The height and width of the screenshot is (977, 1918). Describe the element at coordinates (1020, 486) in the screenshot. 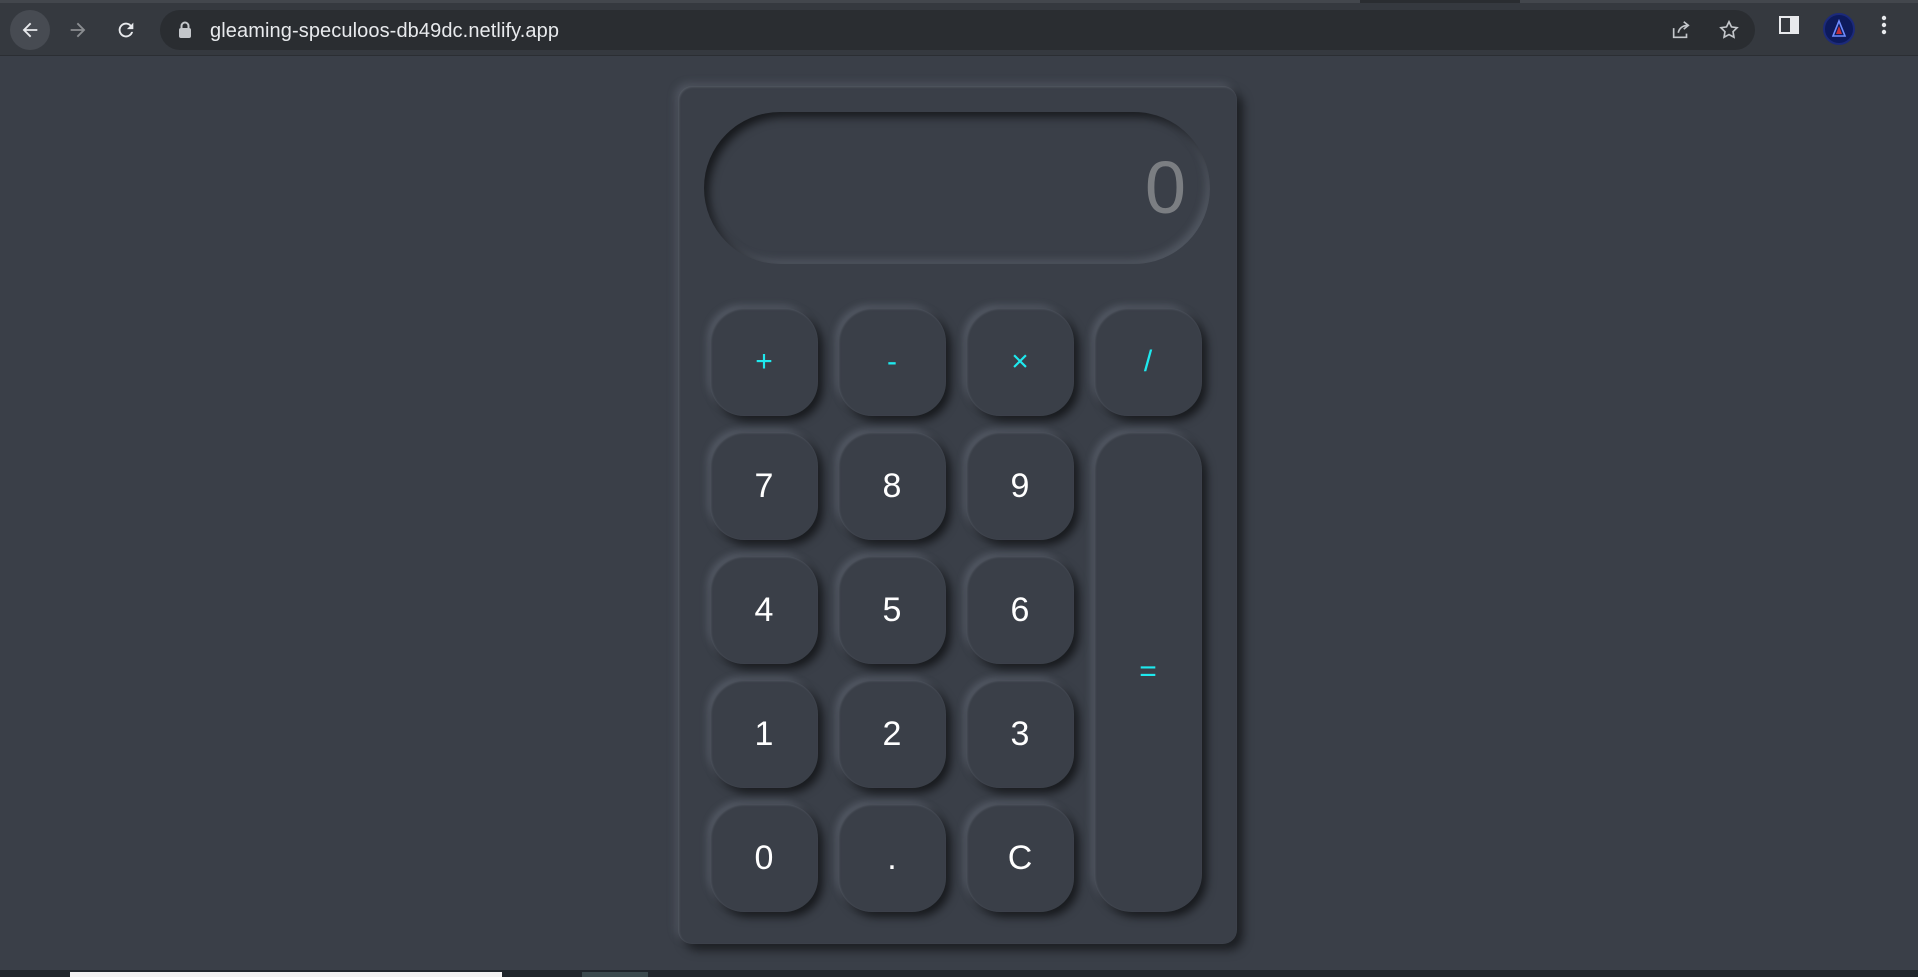

I see `digit-9-button: 9` at that location.